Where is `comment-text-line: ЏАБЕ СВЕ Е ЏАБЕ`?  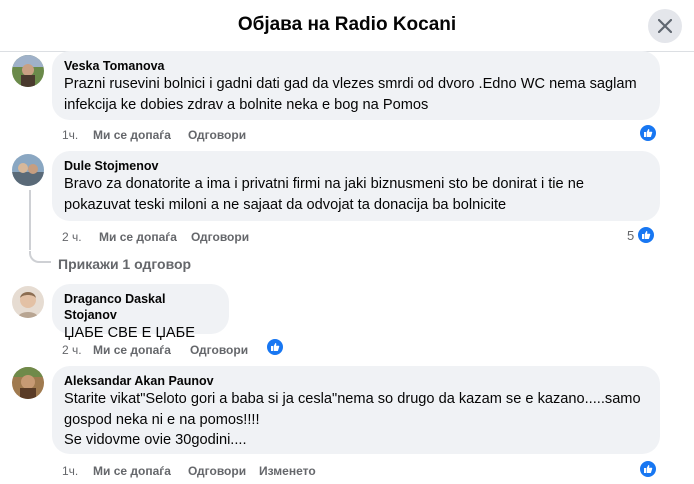 comment-text-line: ЏАБЕ СВЕ Е ЏАБЕ is located at coordinates (129, 333).